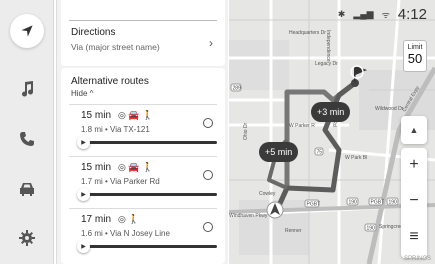 This screenshot has height=264, width=435. What do you see at coordinates (414, 237) in the screenshot?
I see `menu-button: ≡` at bounding box center [414, 237].